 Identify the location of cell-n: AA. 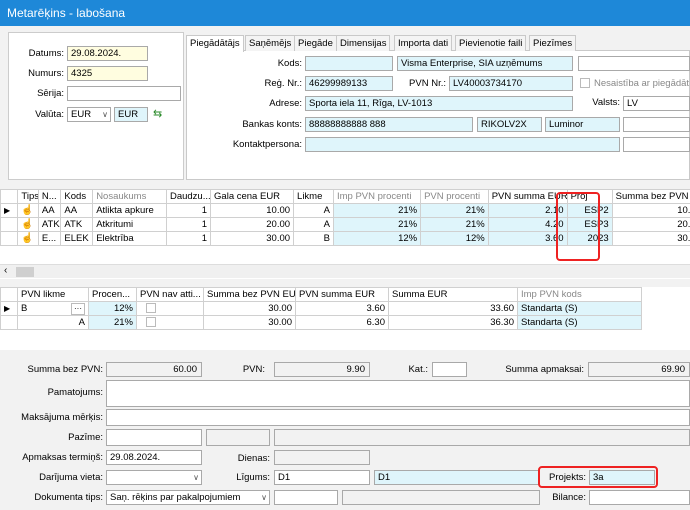
(49, 210).